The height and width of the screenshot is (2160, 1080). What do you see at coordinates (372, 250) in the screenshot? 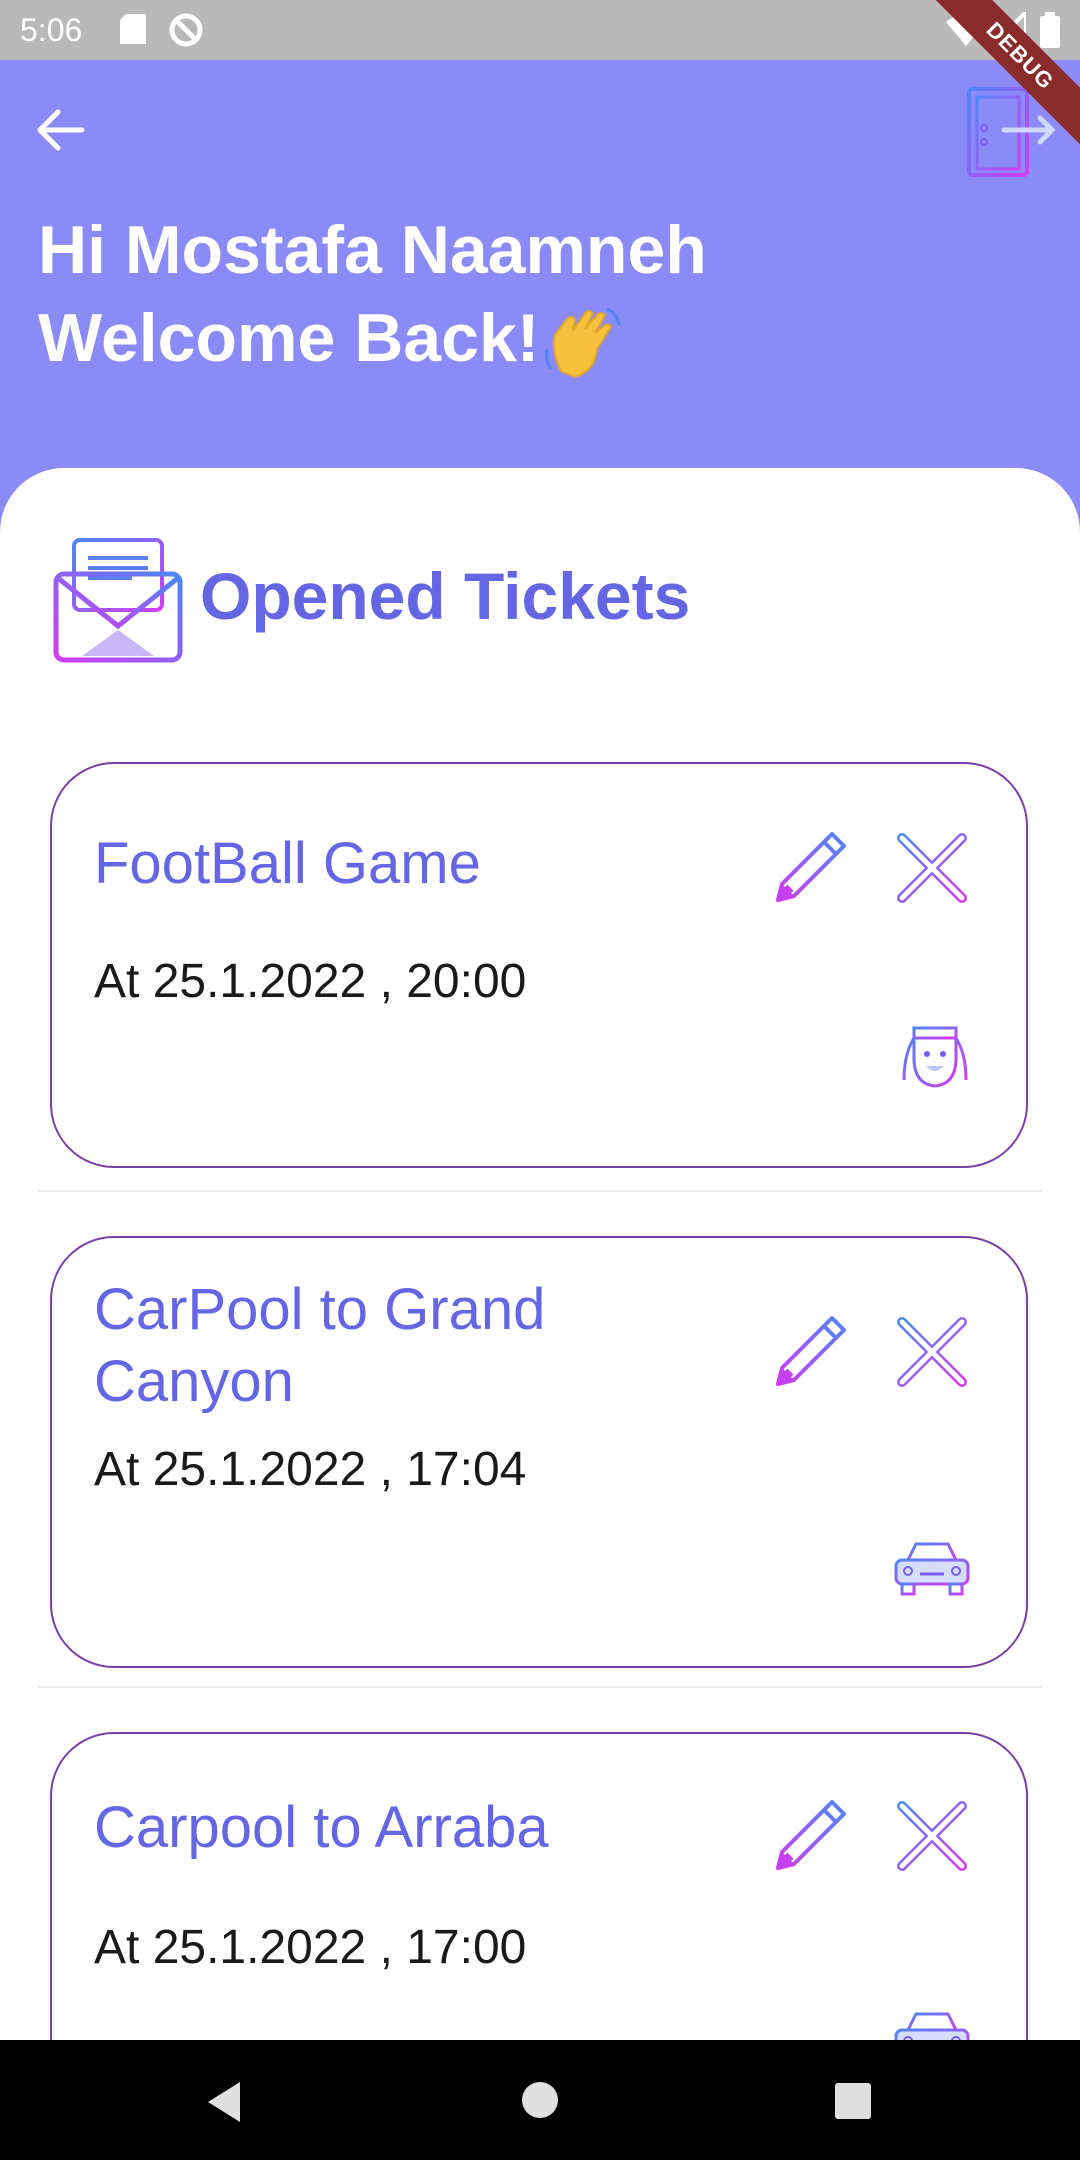
I see `greeting-line-1: Hi Mostafa Naamneh` at bounding box center [372, 250].